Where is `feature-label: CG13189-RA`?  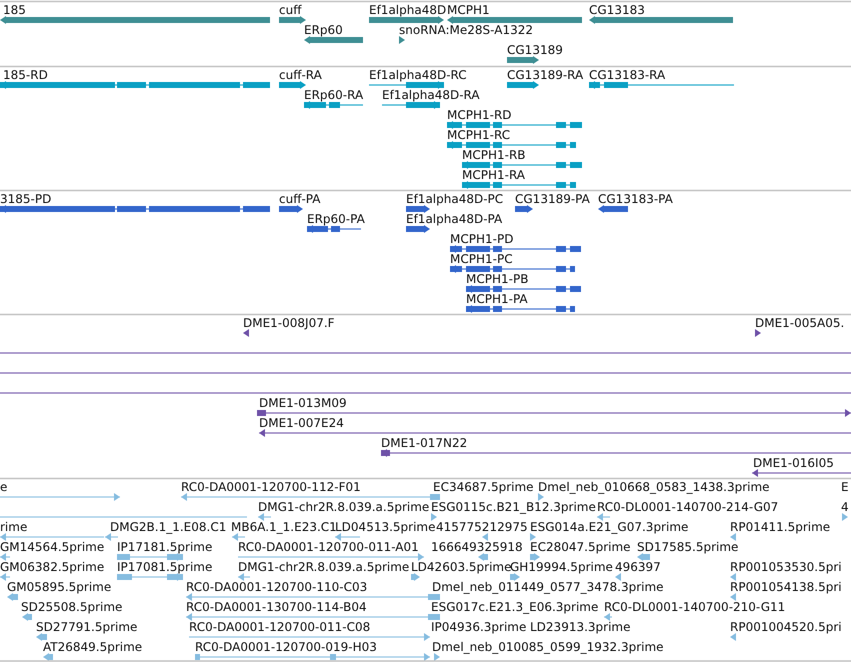
feature-label: CG13189-RA is located at coordinates (545, 75).